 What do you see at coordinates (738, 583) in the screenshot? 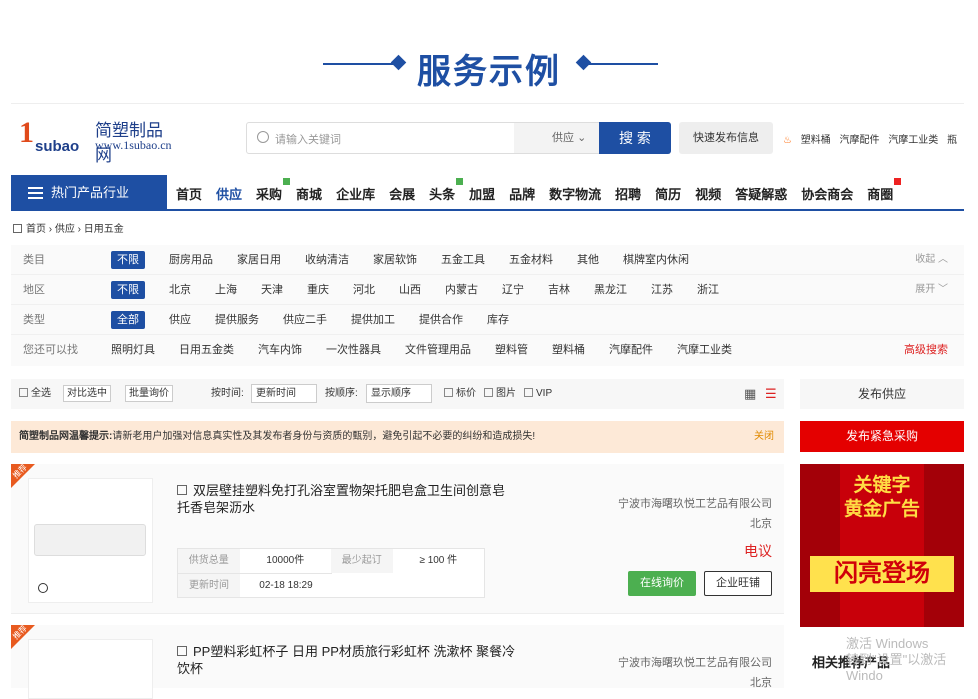
I see `shop-button: 企业旺铺` at bounding box center [738, 583].